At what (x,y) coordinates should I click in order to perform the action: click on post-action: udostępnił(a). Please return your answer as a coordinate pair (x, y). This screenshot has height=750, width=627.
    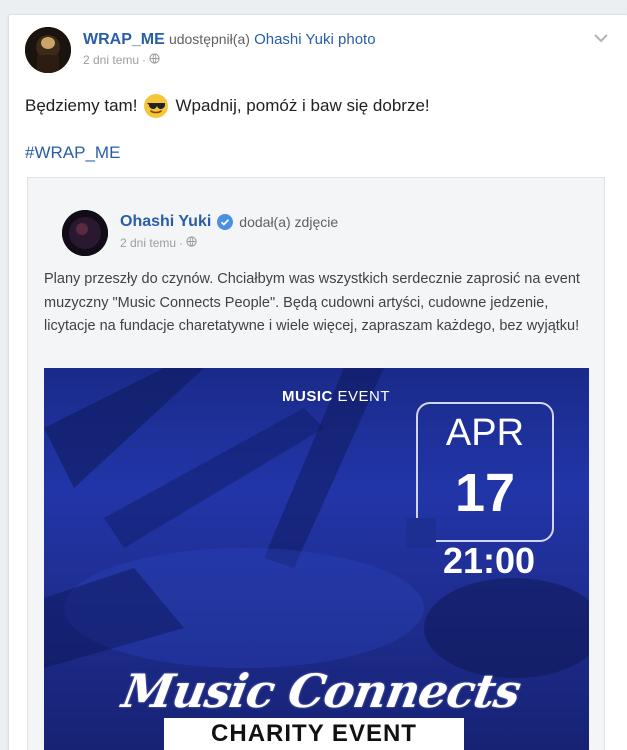
    Looking at the image, I should click on (209, 39).